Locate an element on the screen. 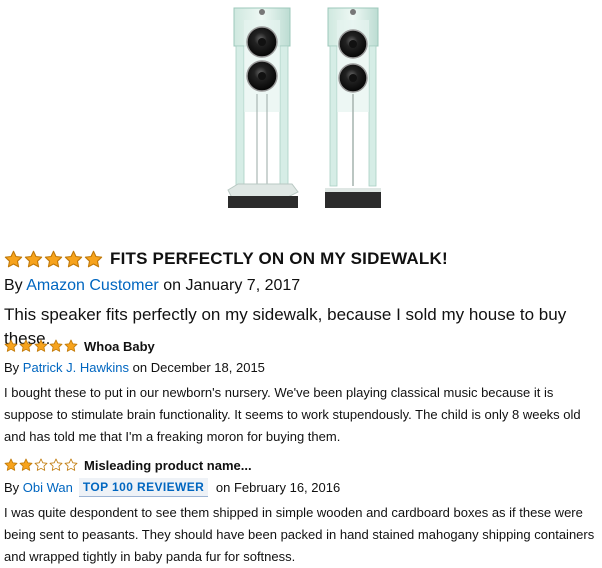 The width and height of the screenshot is (602, 568). review-date: December 18, 2015 is located at coordinates (207, 367).